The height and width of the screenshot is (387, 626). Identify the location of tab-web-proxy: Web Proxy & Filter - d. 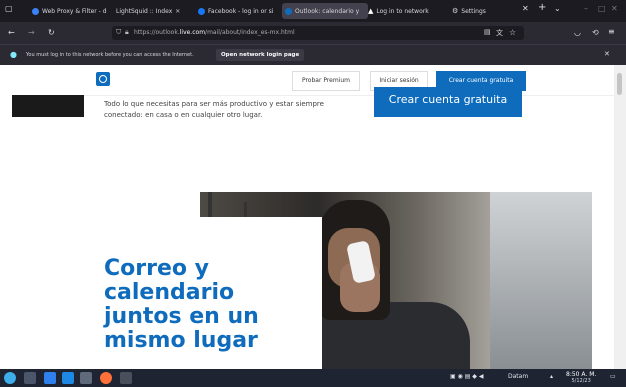
(70, 11).